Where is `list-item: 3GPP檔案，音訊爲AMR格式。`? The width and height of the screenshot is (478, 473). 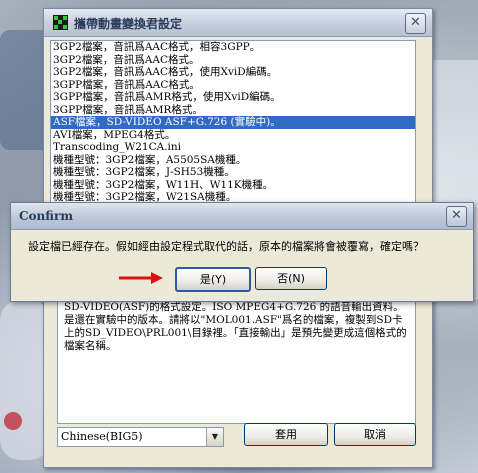
list-item: 3GPP檔案，音訊爲AMR格式。 is located at coordinates (233, 110).